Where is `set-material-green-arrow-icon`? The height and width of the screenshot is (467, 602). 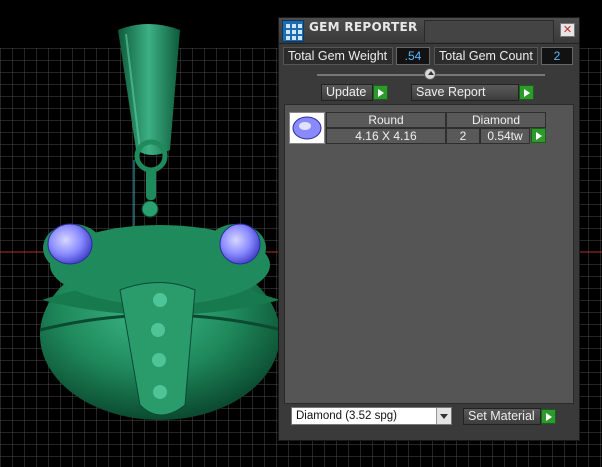
set-material-green-arrow-icon is located at coordinates (548, 416).